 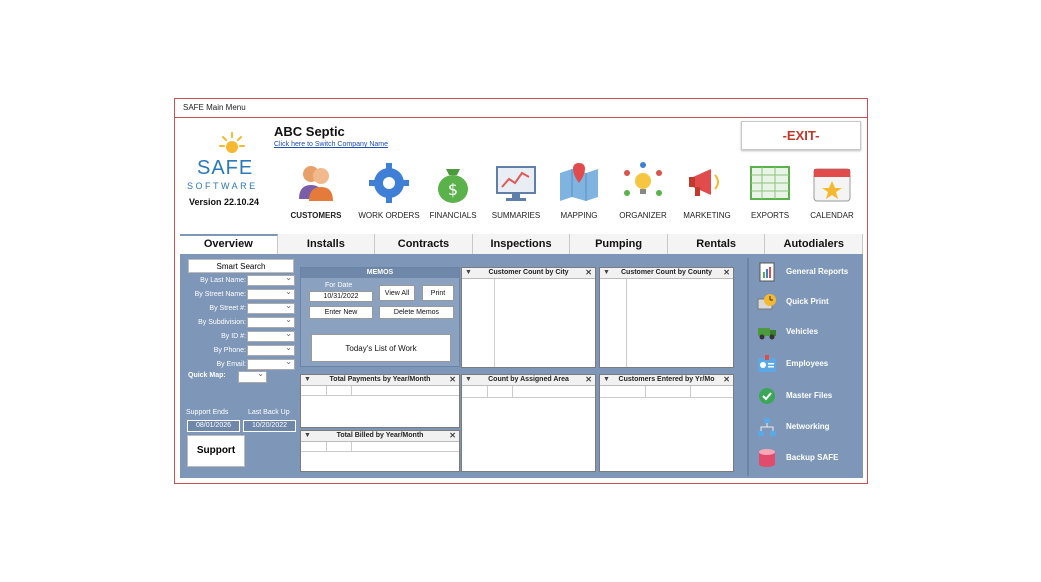 I want to click on tab-pumping: Pumping, so click(x=619, y=244).